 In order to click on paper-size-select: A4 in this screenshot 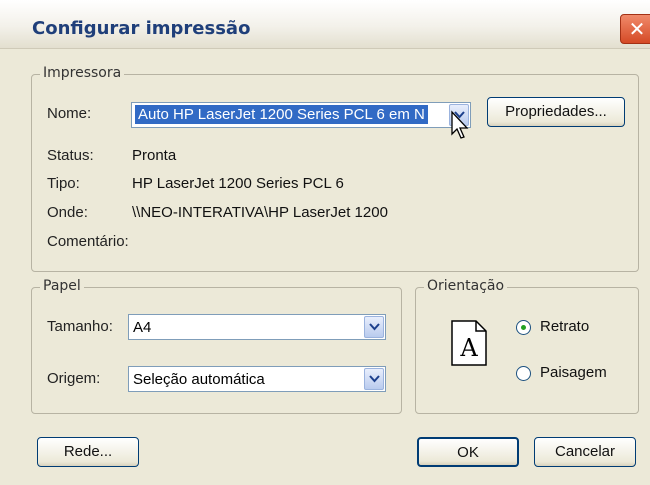, I will do `click(257, 327)`.